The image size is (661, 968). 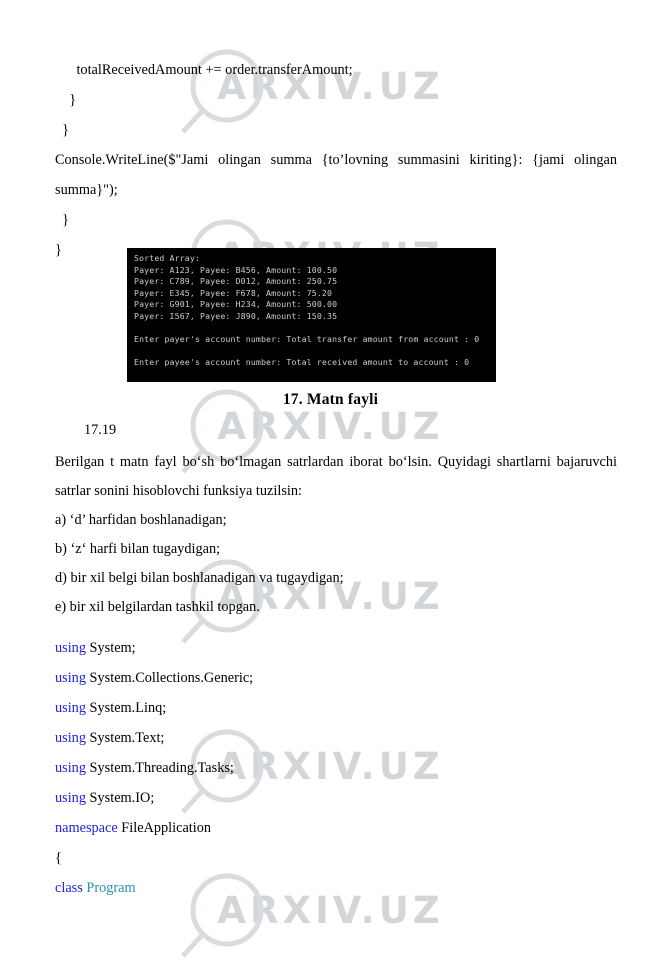 I want to click on code-line-namespace: namespace FileApplication, so click(x=336, y=828).